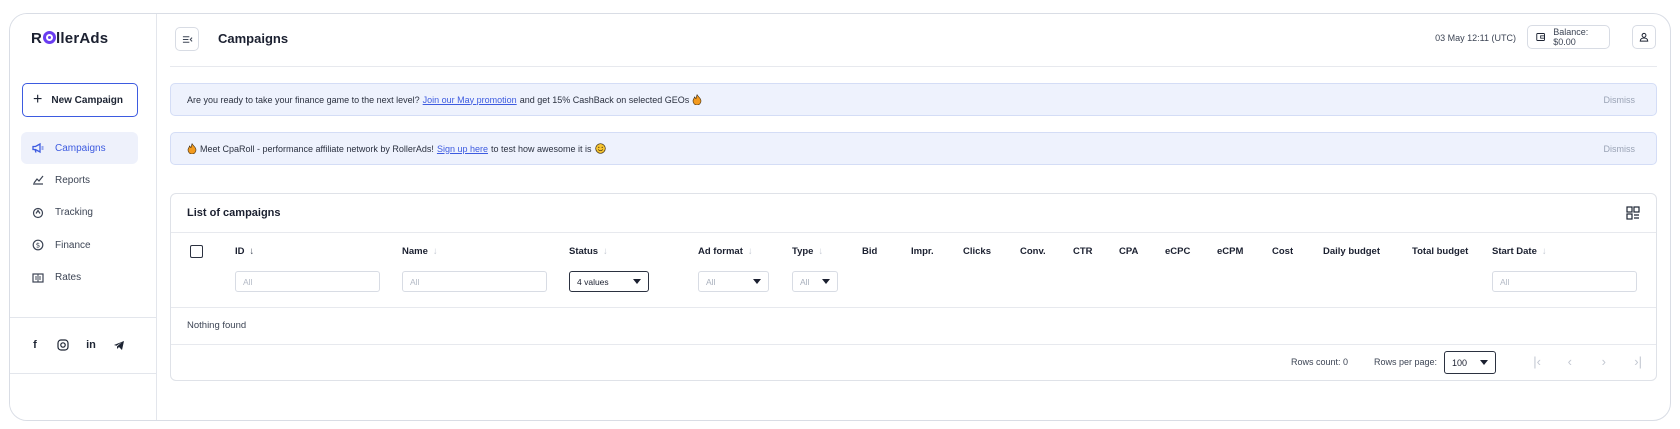  I want to click on sidebar-item-rates: Rates, so click(79, 278).